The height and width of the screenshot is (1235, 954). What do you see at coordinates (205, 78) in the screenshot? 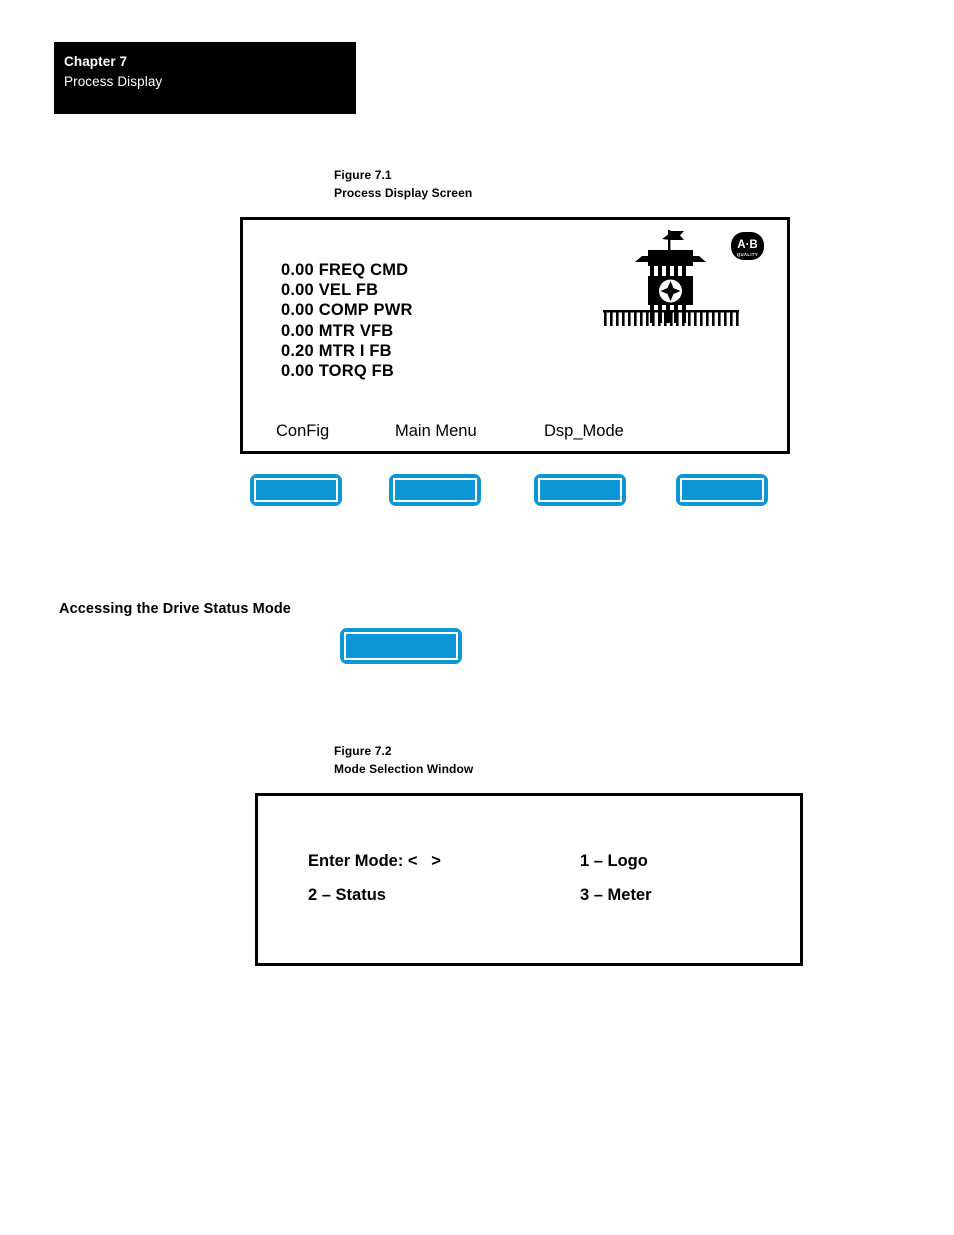
I see `chapter-header-block: Chapter 7 Process Display` at bounding box center [205, 78].